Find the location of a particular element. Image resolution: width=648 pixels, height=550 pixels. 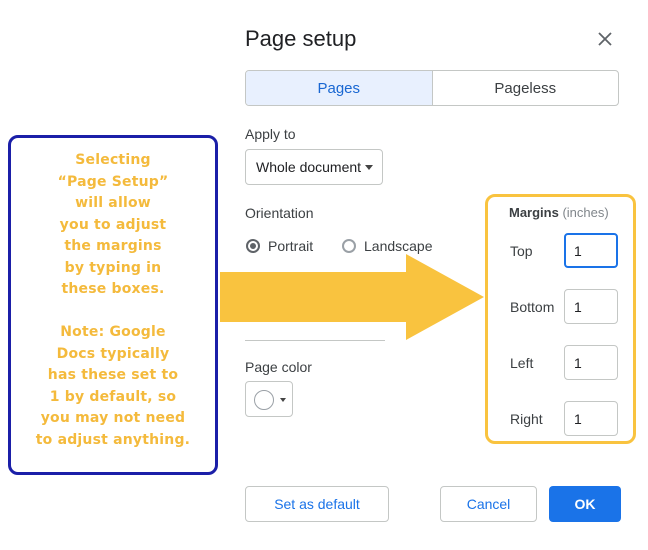

cancel-button: Cancel is located at coordinates (488, 504).